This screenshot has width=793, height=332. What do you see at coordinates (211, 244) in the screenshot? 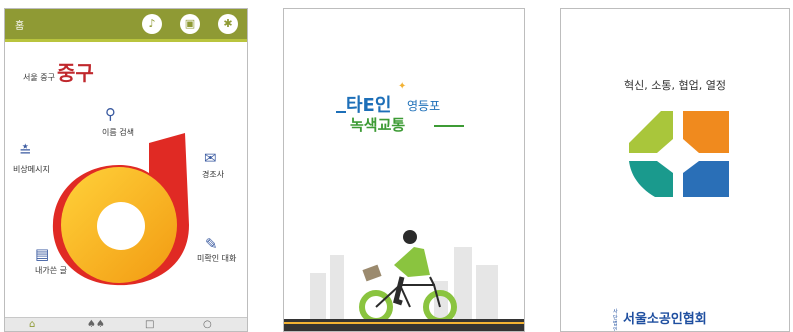
I see `chat-icon: ✎` at bounding box center [211, 244].